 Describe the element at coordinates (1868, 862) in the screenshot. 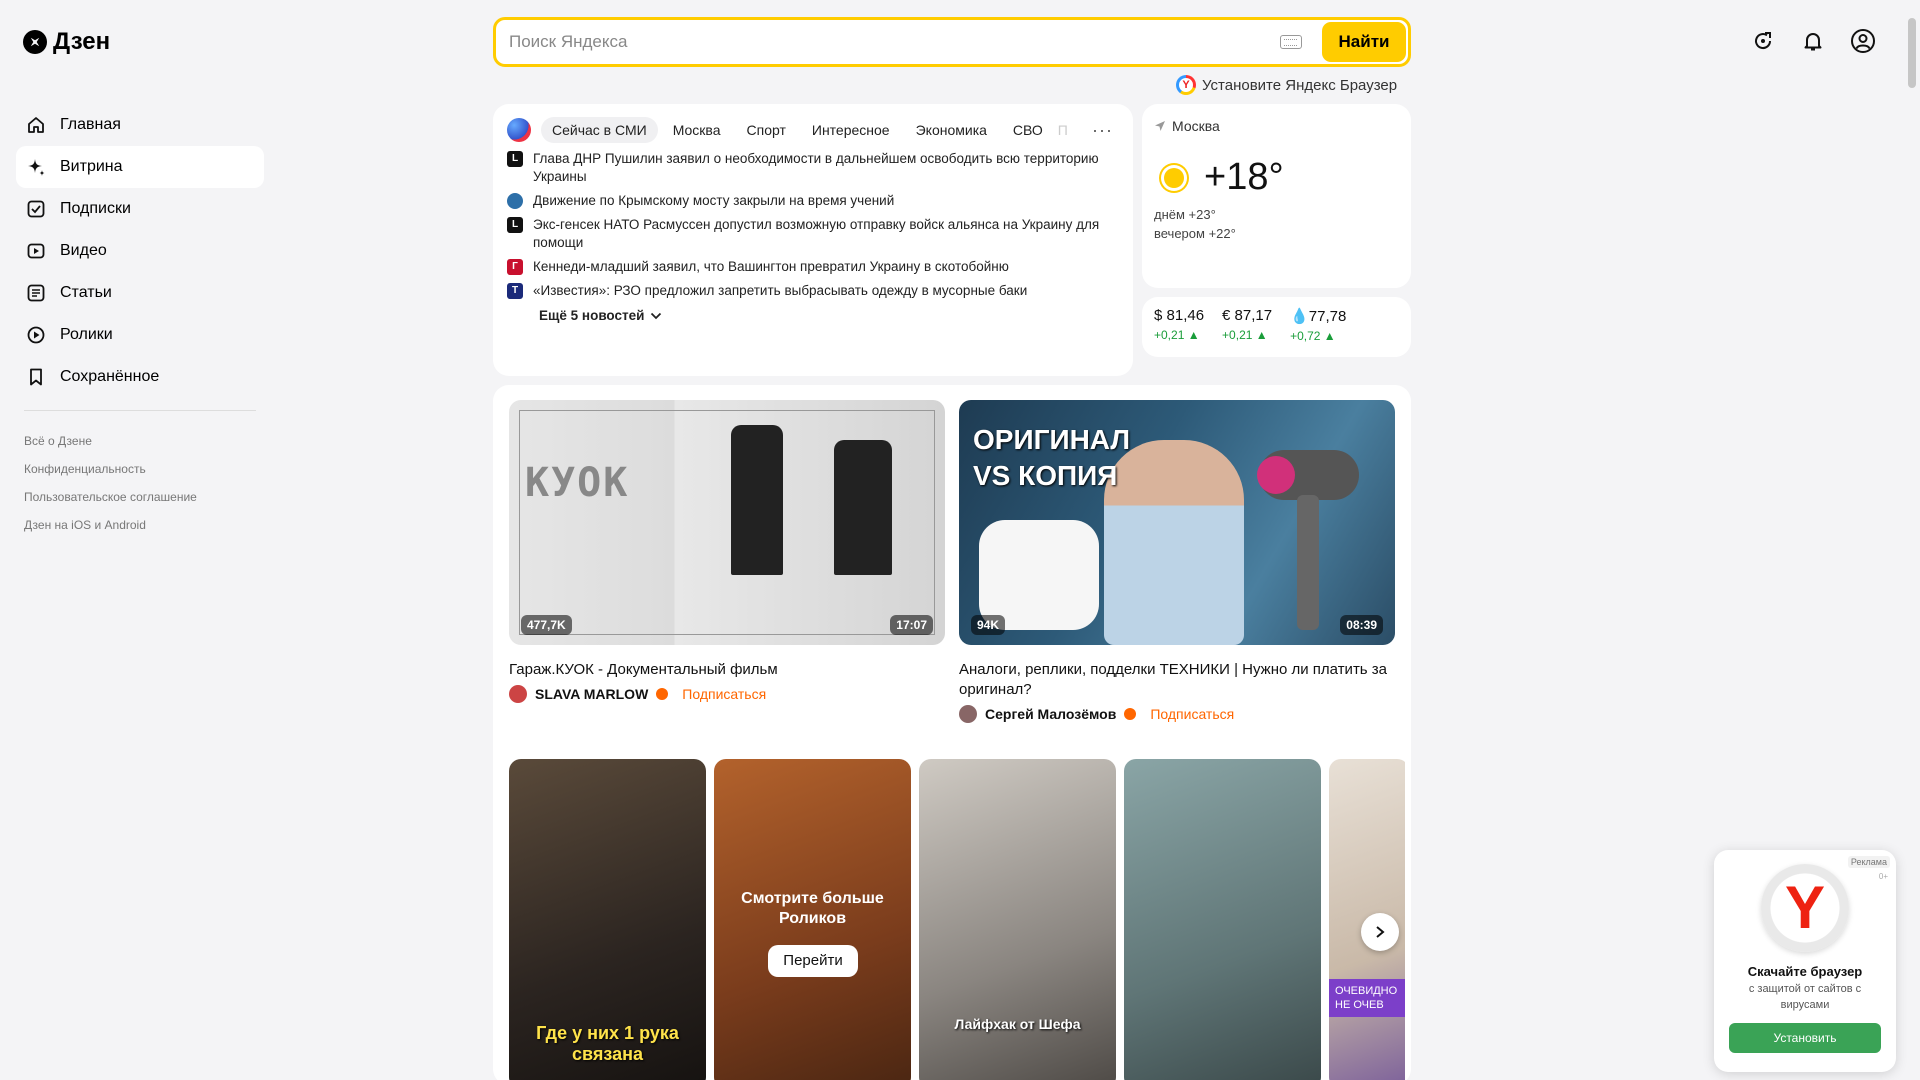

I see `ad-label: Реклама` at that location.